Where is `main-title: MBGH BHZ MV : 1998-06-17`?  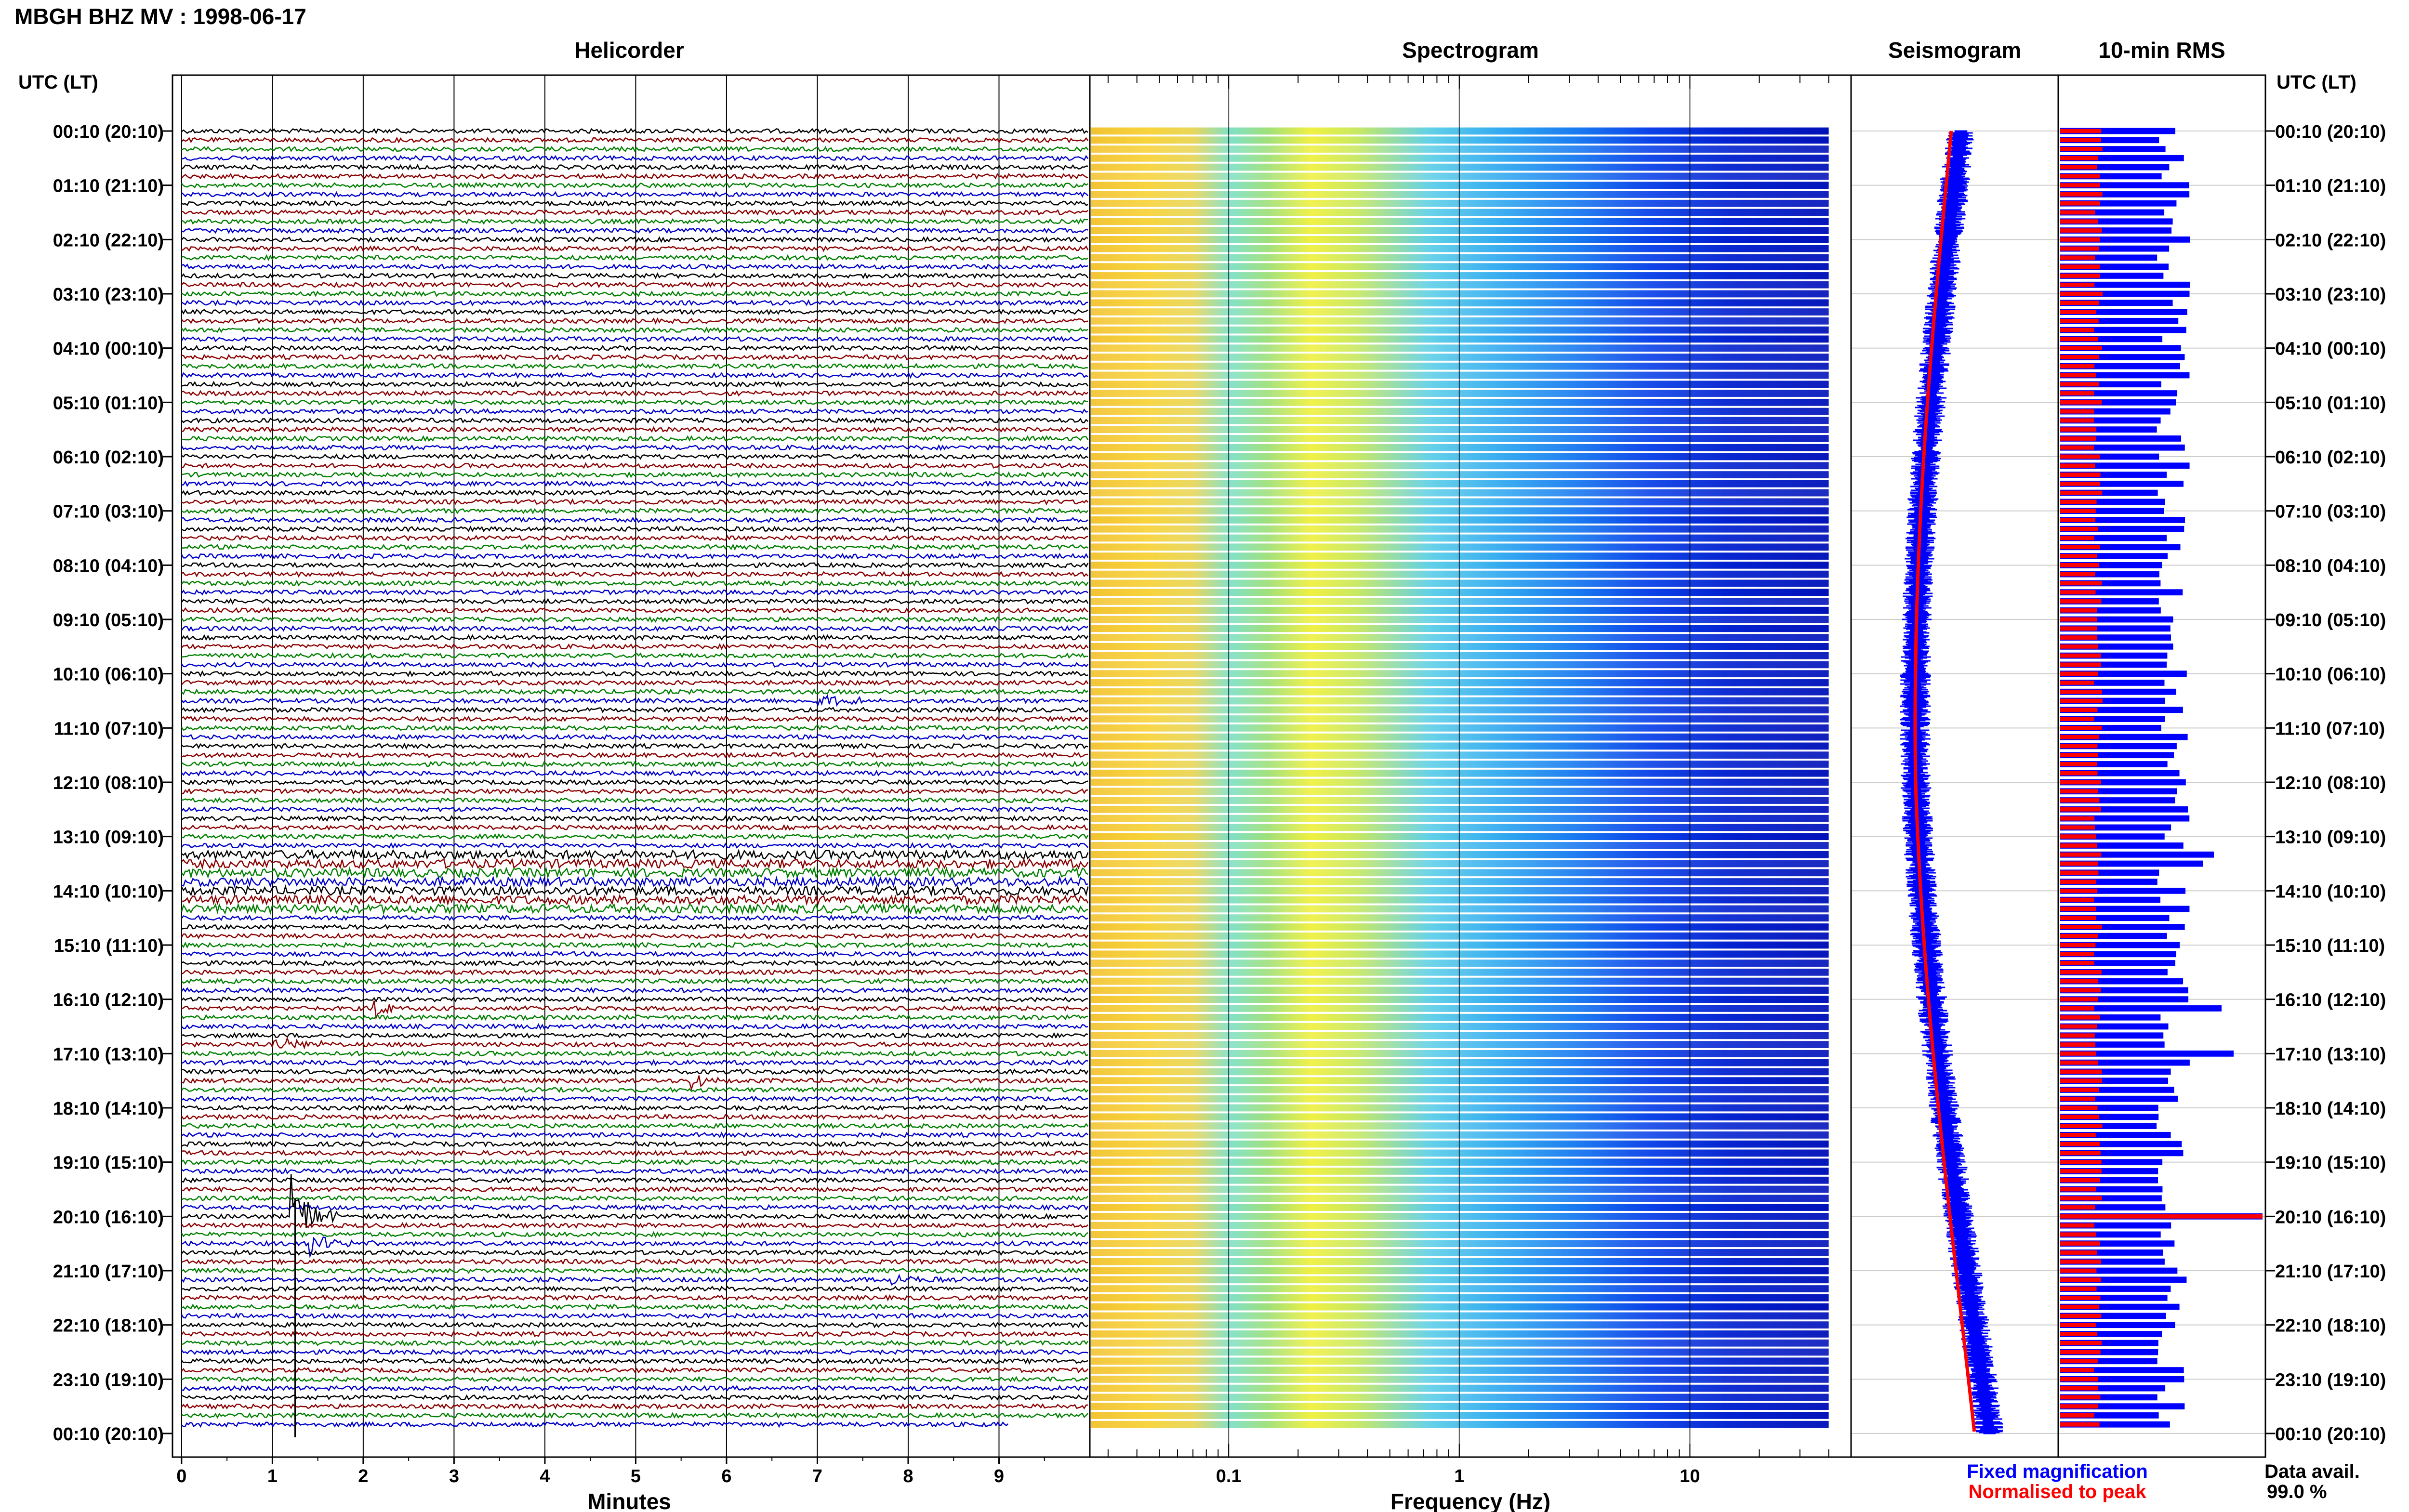
main-title: MBGH BHZ MV : 1998-06-17 is located at coordinates (160, 16).